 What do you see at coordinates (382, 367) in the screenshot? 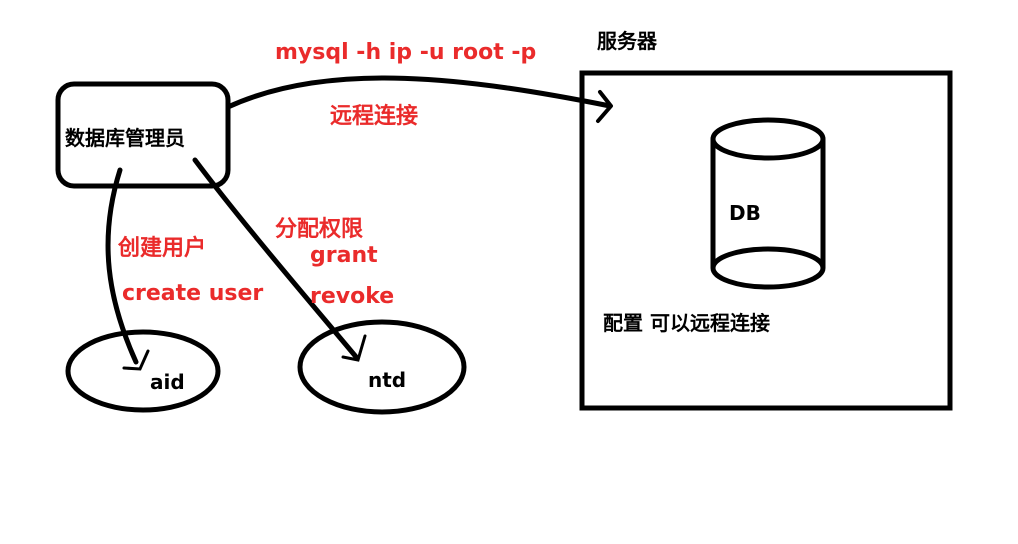
I see `user-ntd-ellipse` at bounding box center [382, 367].